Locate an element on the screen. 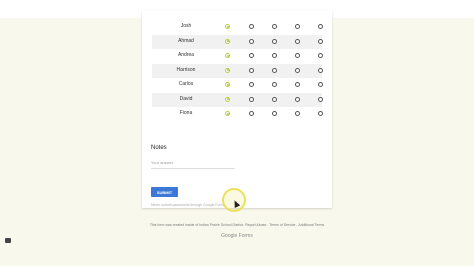 The width and height of the screenshot is (474, 266). multiple-choice-grid: Josh Ahmad Andrea Harrison Carlos David Fiona is located at coordinates (237, 71).